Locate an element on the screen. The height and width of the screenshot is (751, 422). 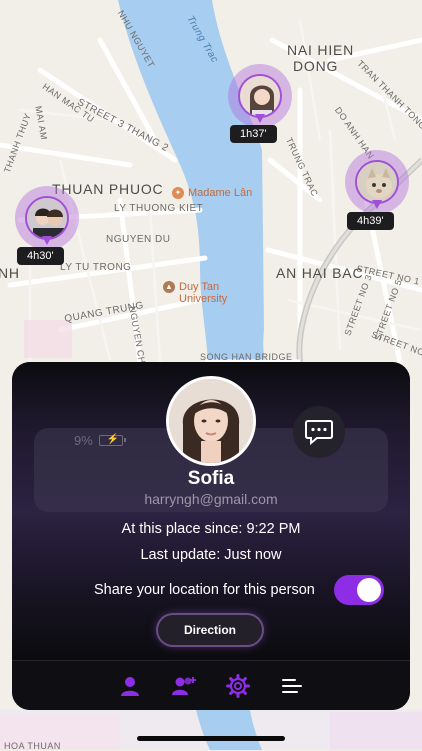
map-label-song-han-bridge: SONG HAN BRIDGE is located at coordinates (246, 357).